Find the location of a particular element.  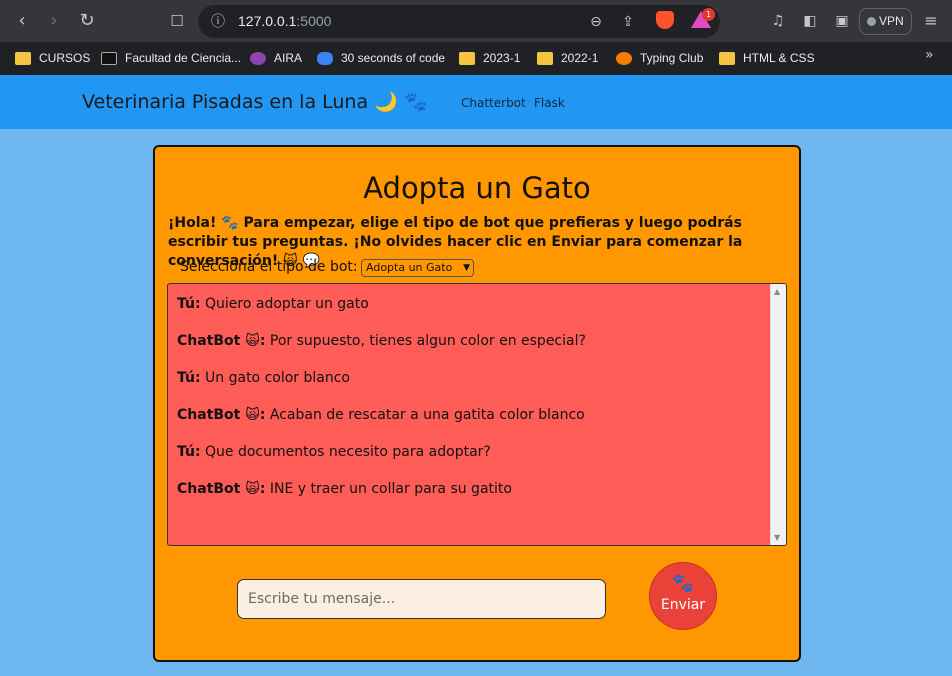

bot-type-value: Adopta un Gato is located at coordinates (409, 267).